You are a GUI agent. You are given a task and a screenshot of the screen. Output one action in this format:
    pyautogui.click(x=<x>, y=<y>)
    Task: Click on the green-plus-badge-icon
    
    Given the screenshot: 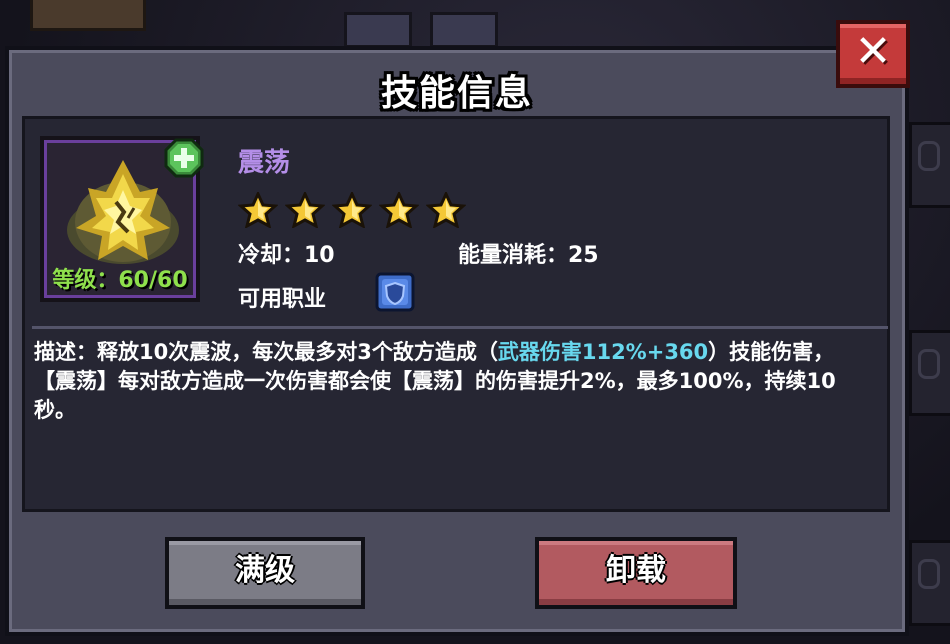 What is the action you would take?
    pyautogui.click(x=184, y=158)
    